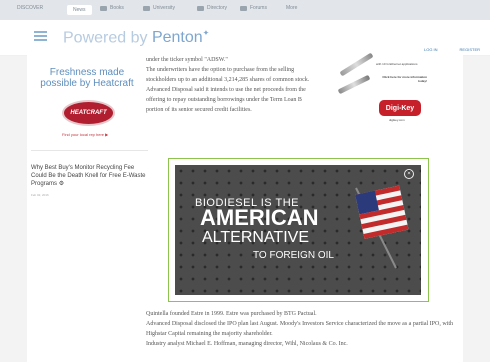 This screenshot has height=362, width=490. Describe the element at coordinates (117, 8) in the screenshot. I see `nav-label: Books` at that location.